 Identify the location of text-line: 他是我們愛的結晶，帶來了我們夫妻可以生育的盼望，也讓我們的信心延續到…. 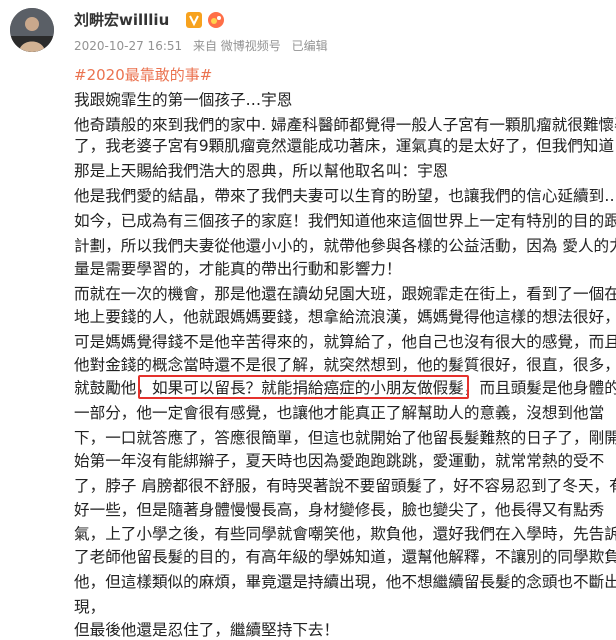
(345, 196).